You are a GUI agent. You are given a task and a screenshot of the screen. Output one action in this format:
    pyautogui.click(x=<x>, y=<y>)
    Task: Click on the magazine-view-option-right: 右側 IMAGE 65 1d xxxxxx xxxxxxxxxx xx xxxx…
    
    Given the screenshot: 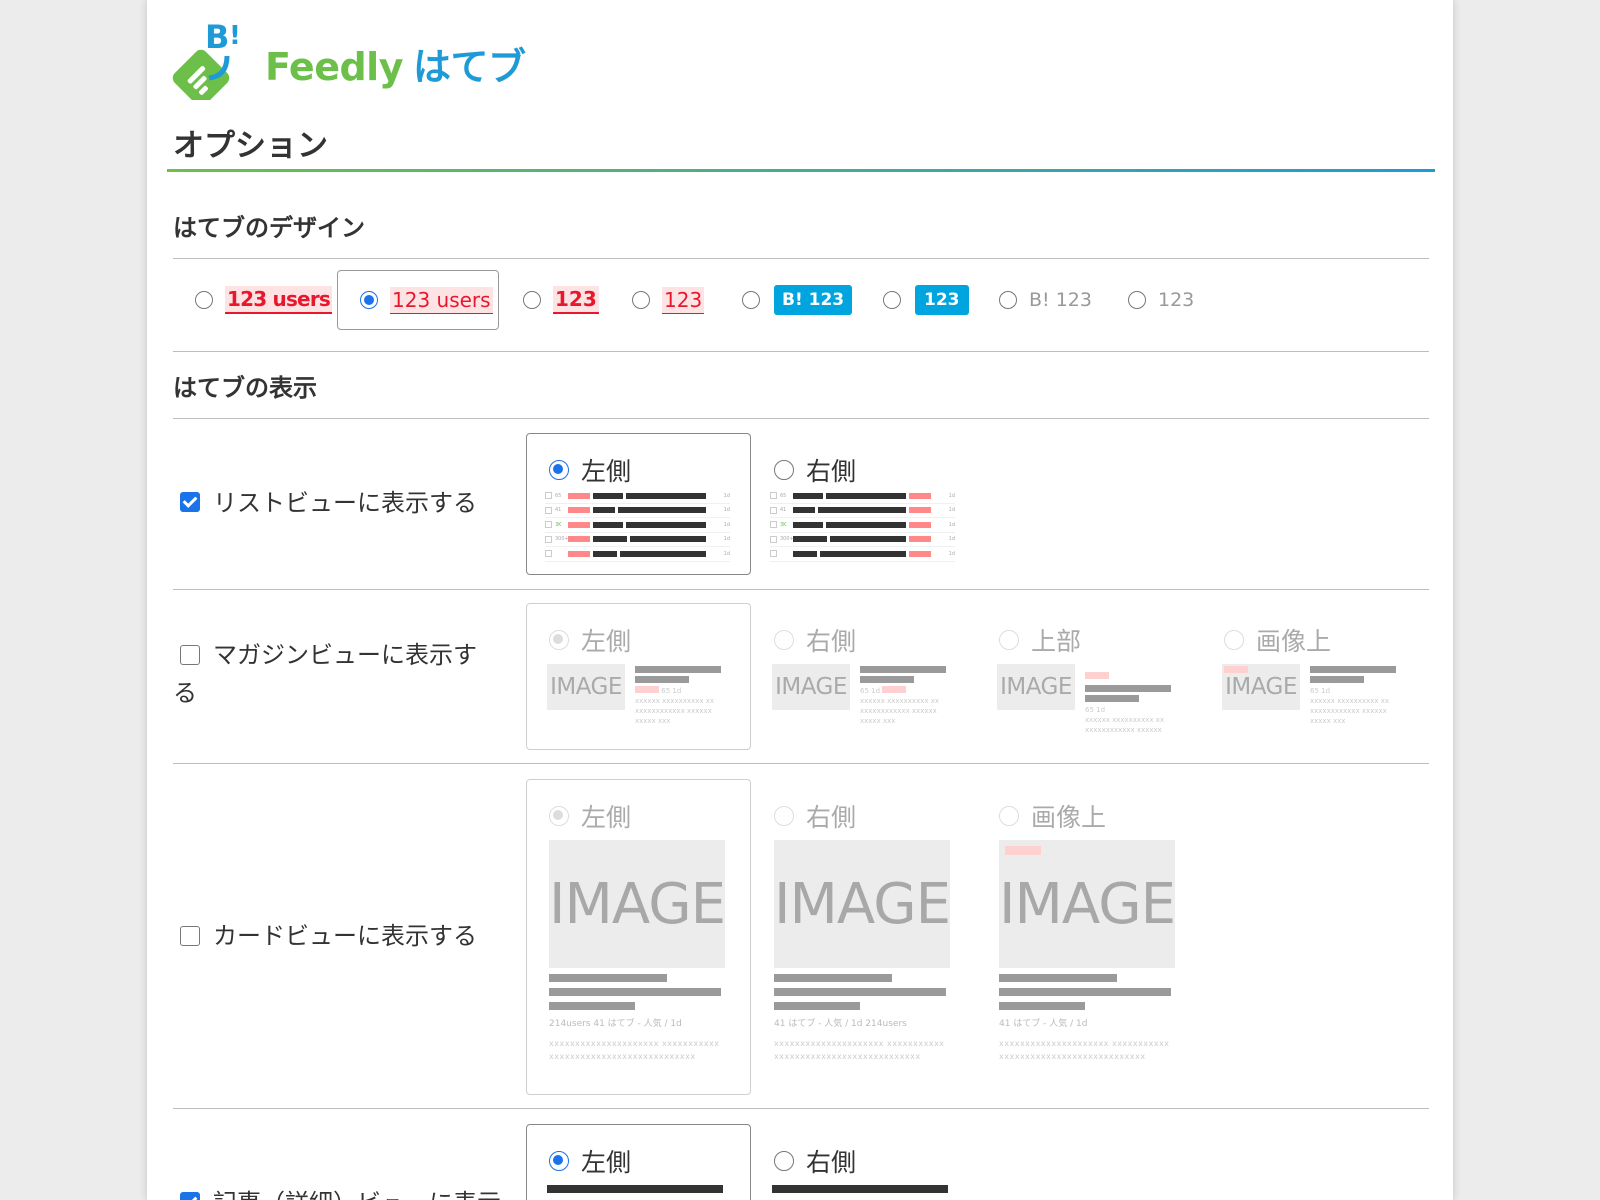 What is the action you would take?
    pyautogui.click(x=863, y=676)
    